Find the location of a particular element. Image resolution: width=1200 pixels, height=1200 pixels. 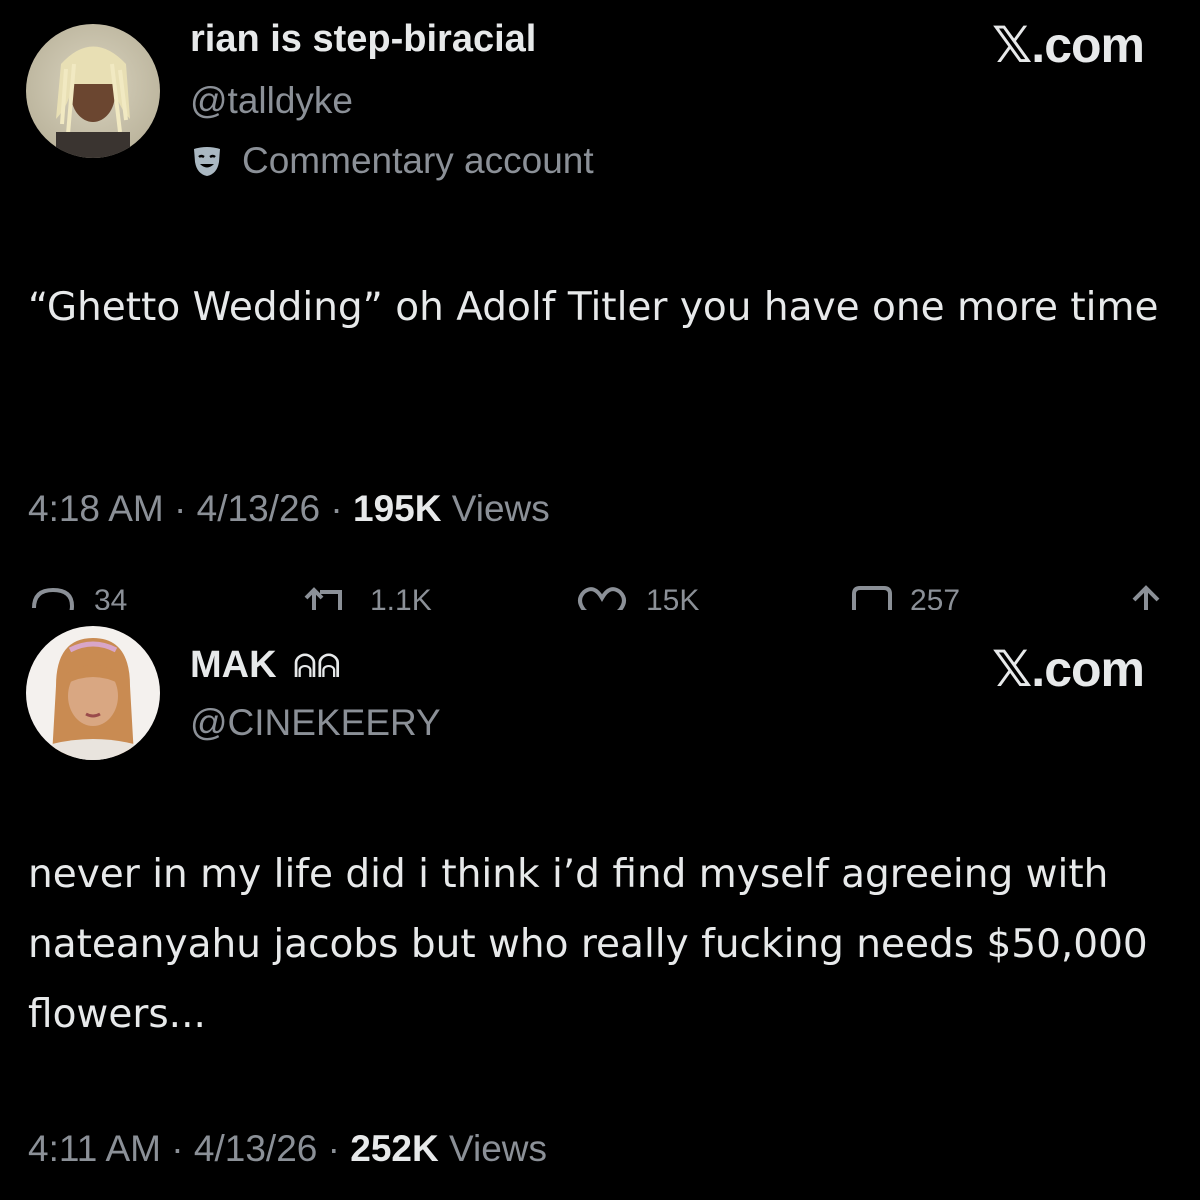

name-decoration-glyph: ᕱᕱ is located at coordinates (317, 666).